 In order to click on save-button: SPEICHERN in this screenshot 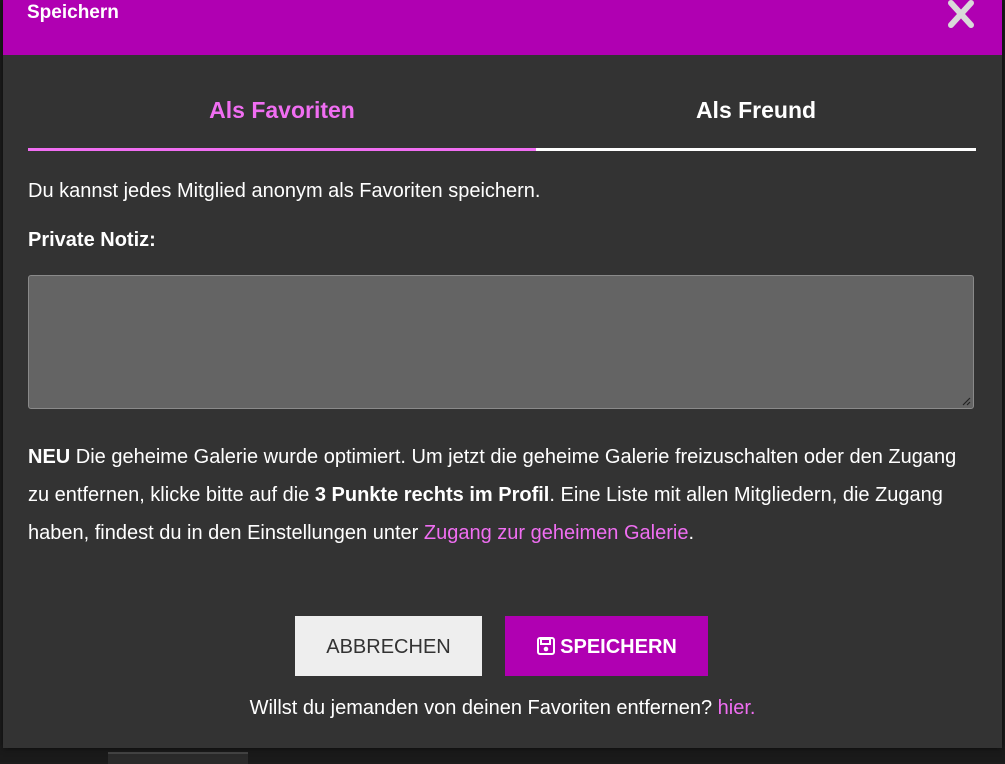, I will do `click(606, 646)`.